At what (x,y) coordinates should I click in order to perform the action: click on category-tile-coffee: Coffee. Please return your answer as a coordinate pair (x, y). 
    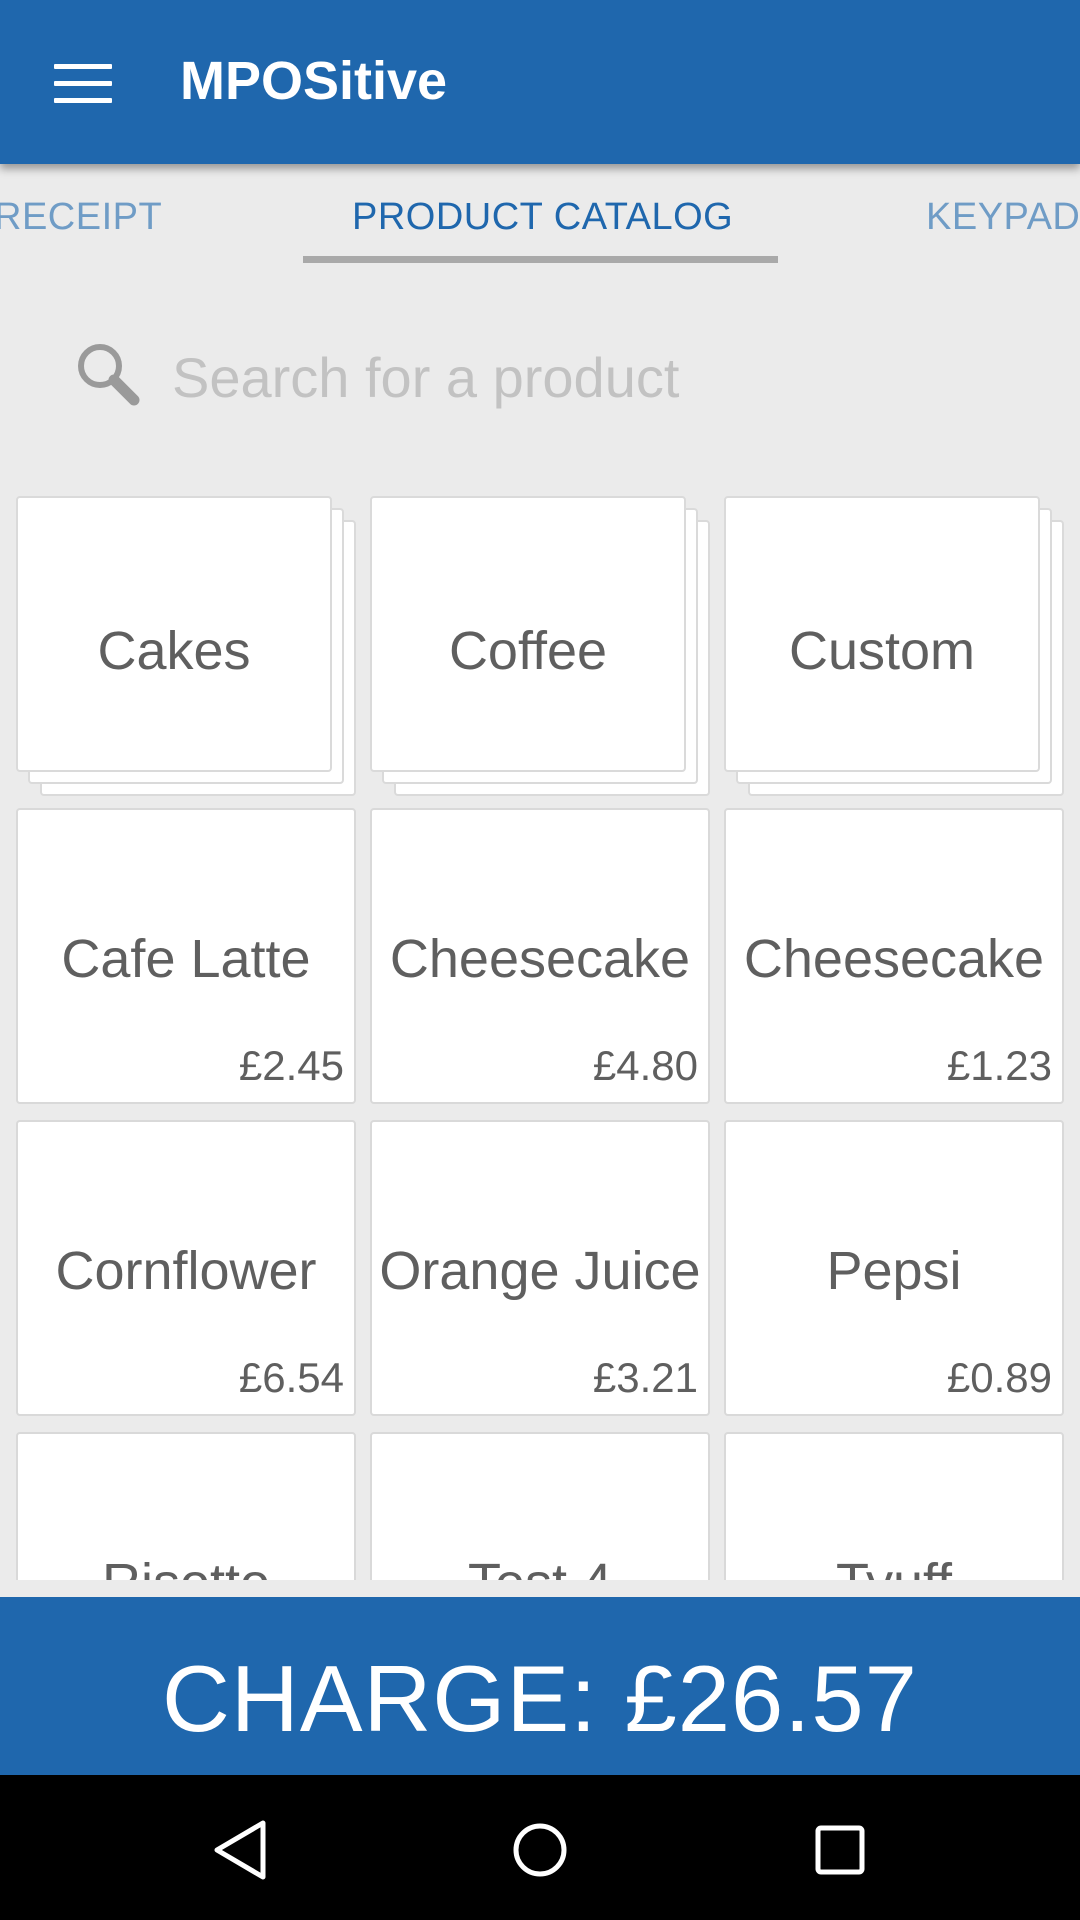
    Looking at the image, I should click on (540, 646).